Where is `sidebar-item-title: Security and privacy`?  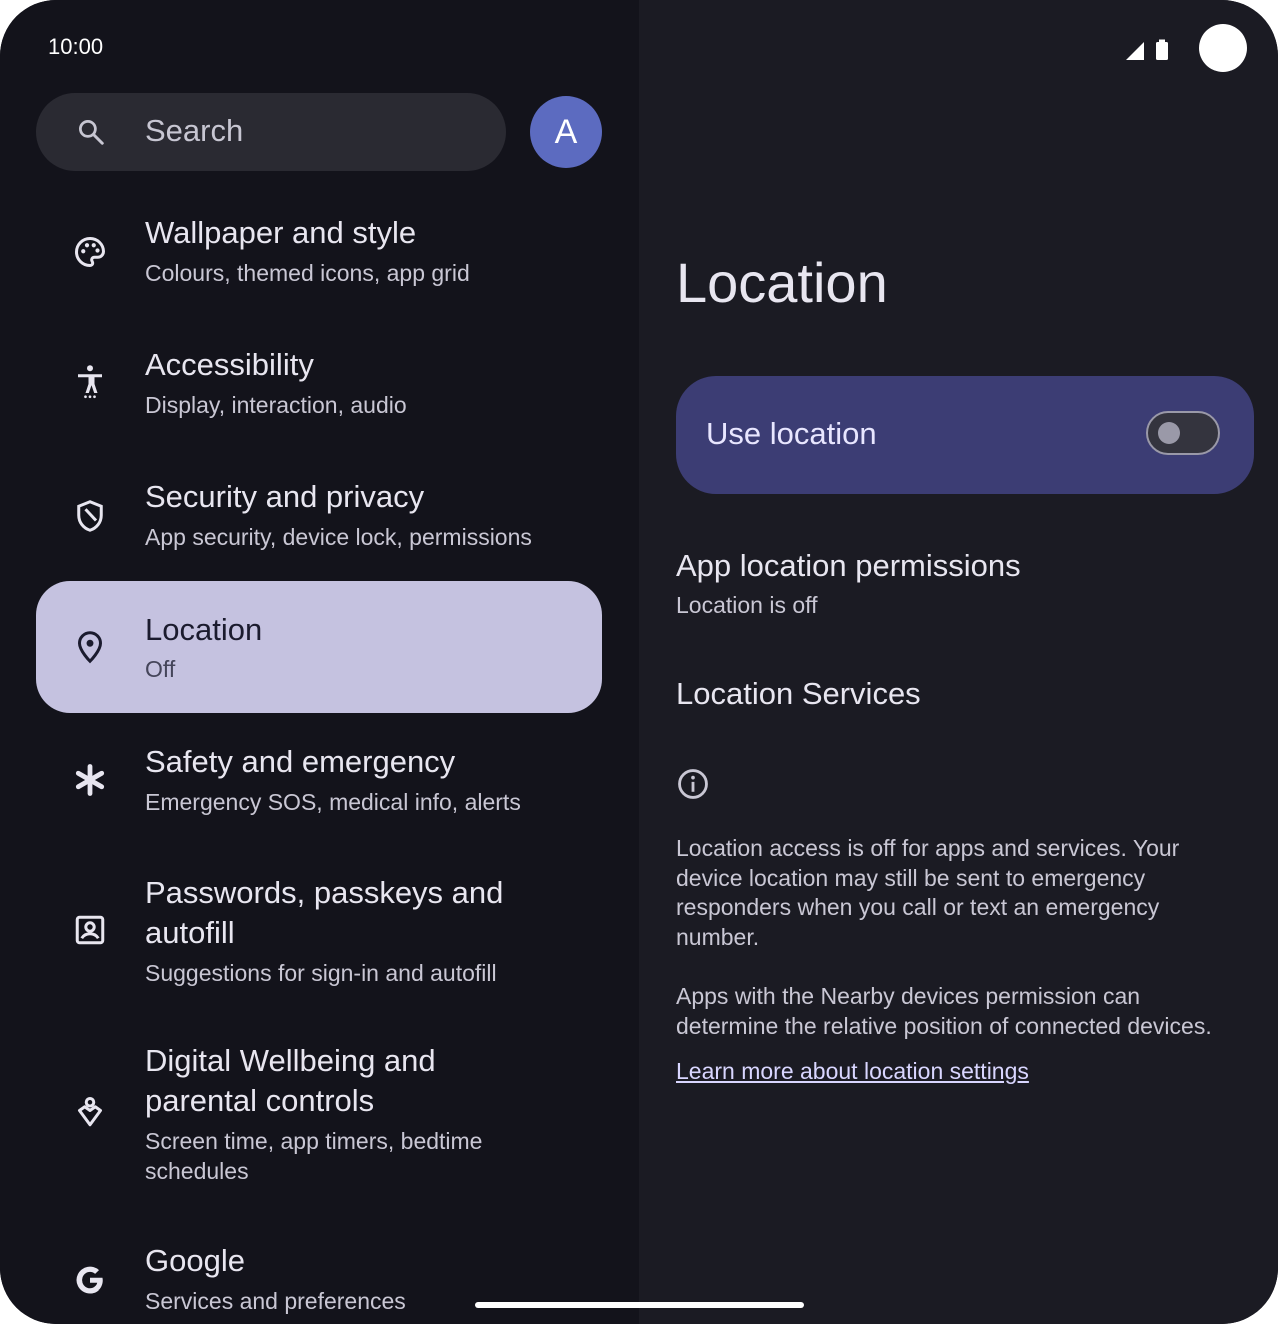 sidebar-item-title: Security and privacy is located at coordinates (285, 496).